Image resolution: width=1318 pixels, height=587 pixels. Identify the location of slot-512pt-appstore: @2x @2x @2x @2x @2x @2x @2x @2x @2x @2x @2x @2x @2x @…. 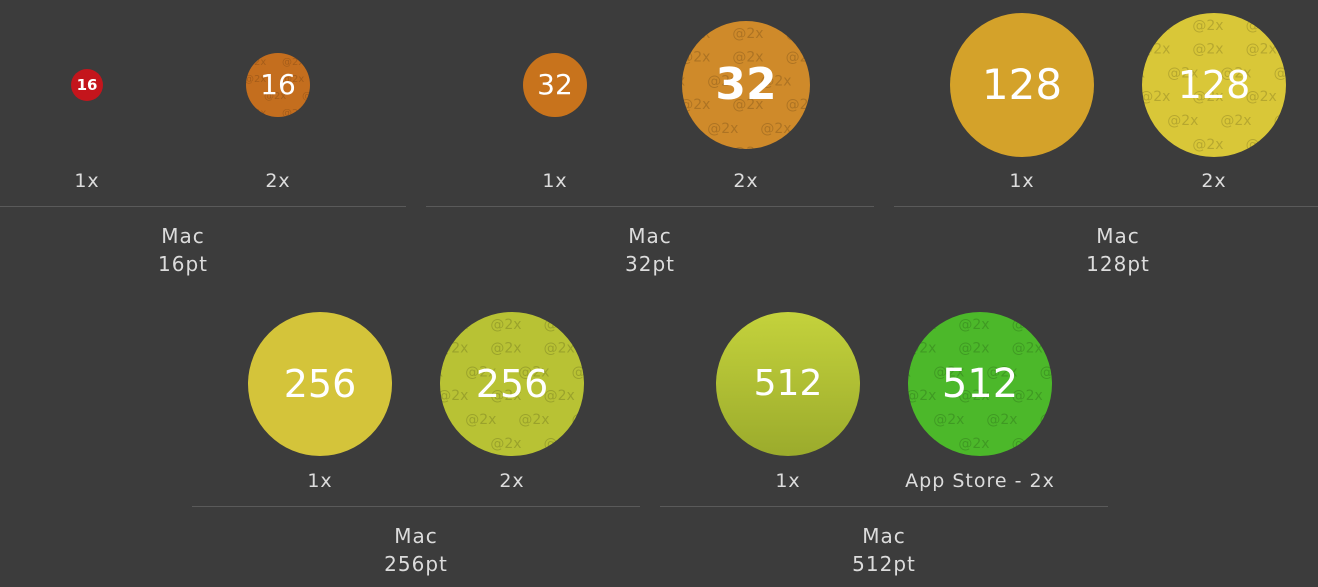
(980, 400).